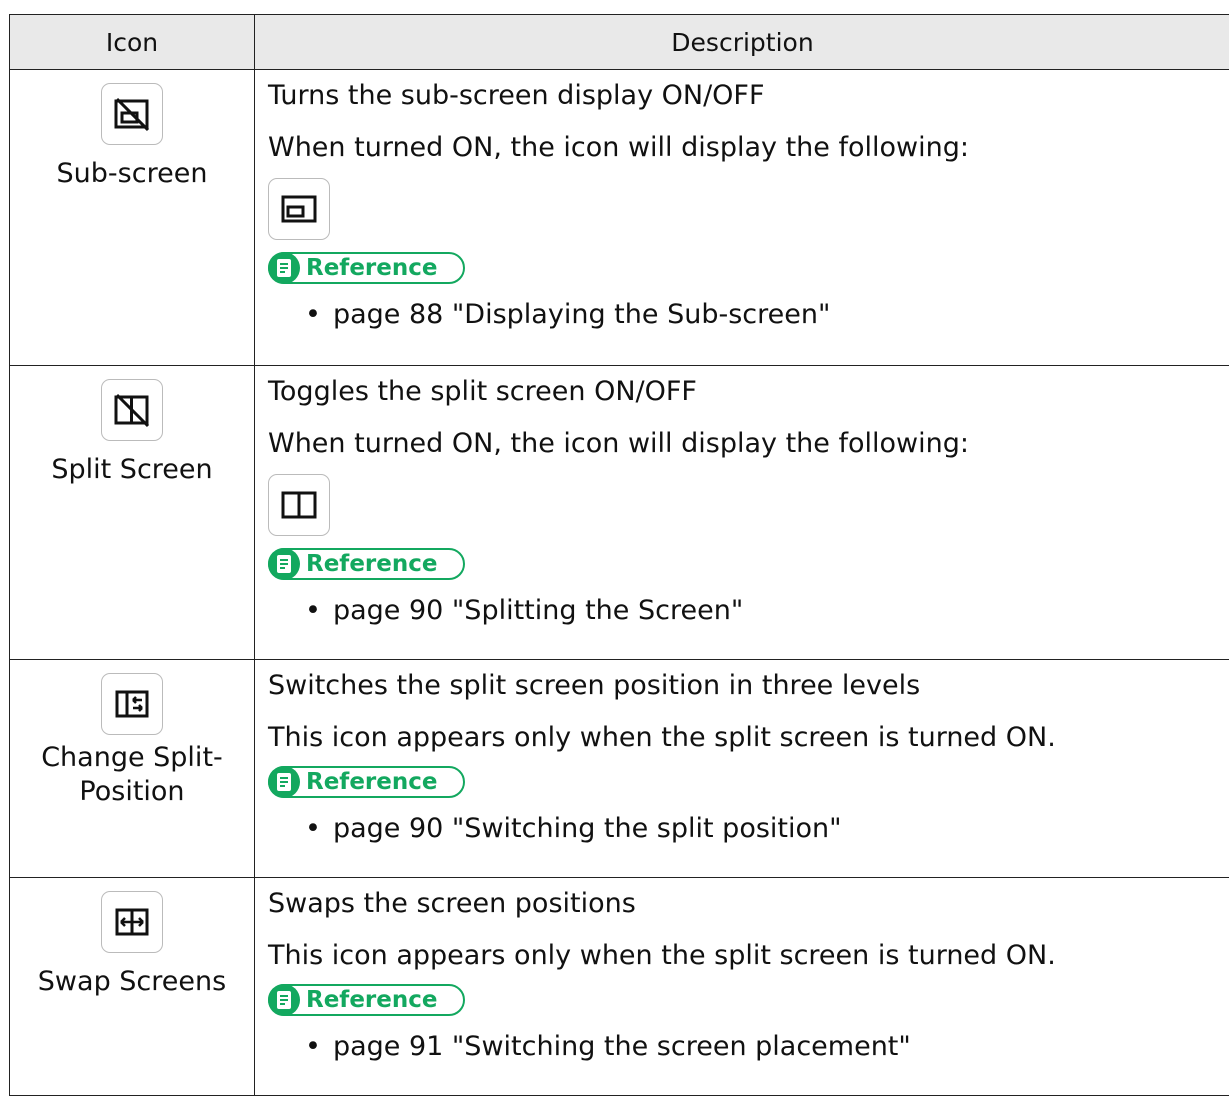  Describe the element at coordinates (132, 470) in the screenshot. I see `icon-name: Split Screen` at that location.